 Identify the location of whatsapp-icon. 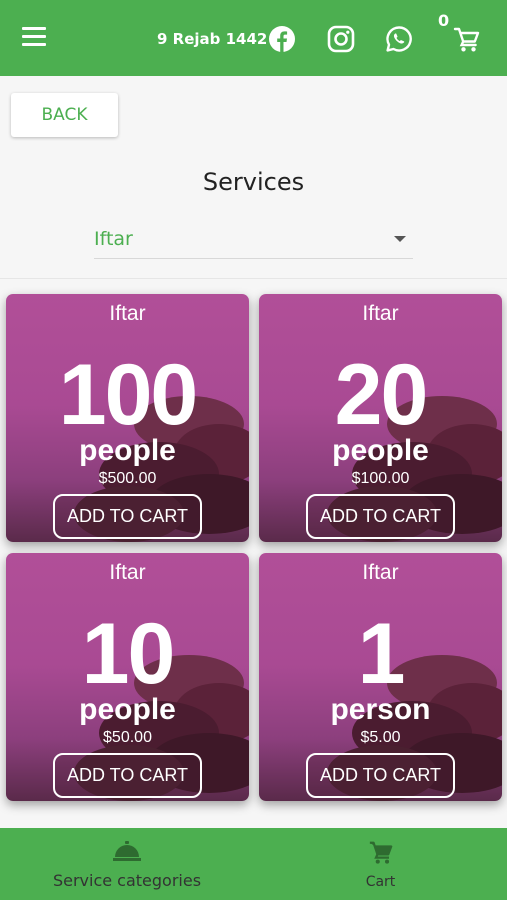
(399, 39).